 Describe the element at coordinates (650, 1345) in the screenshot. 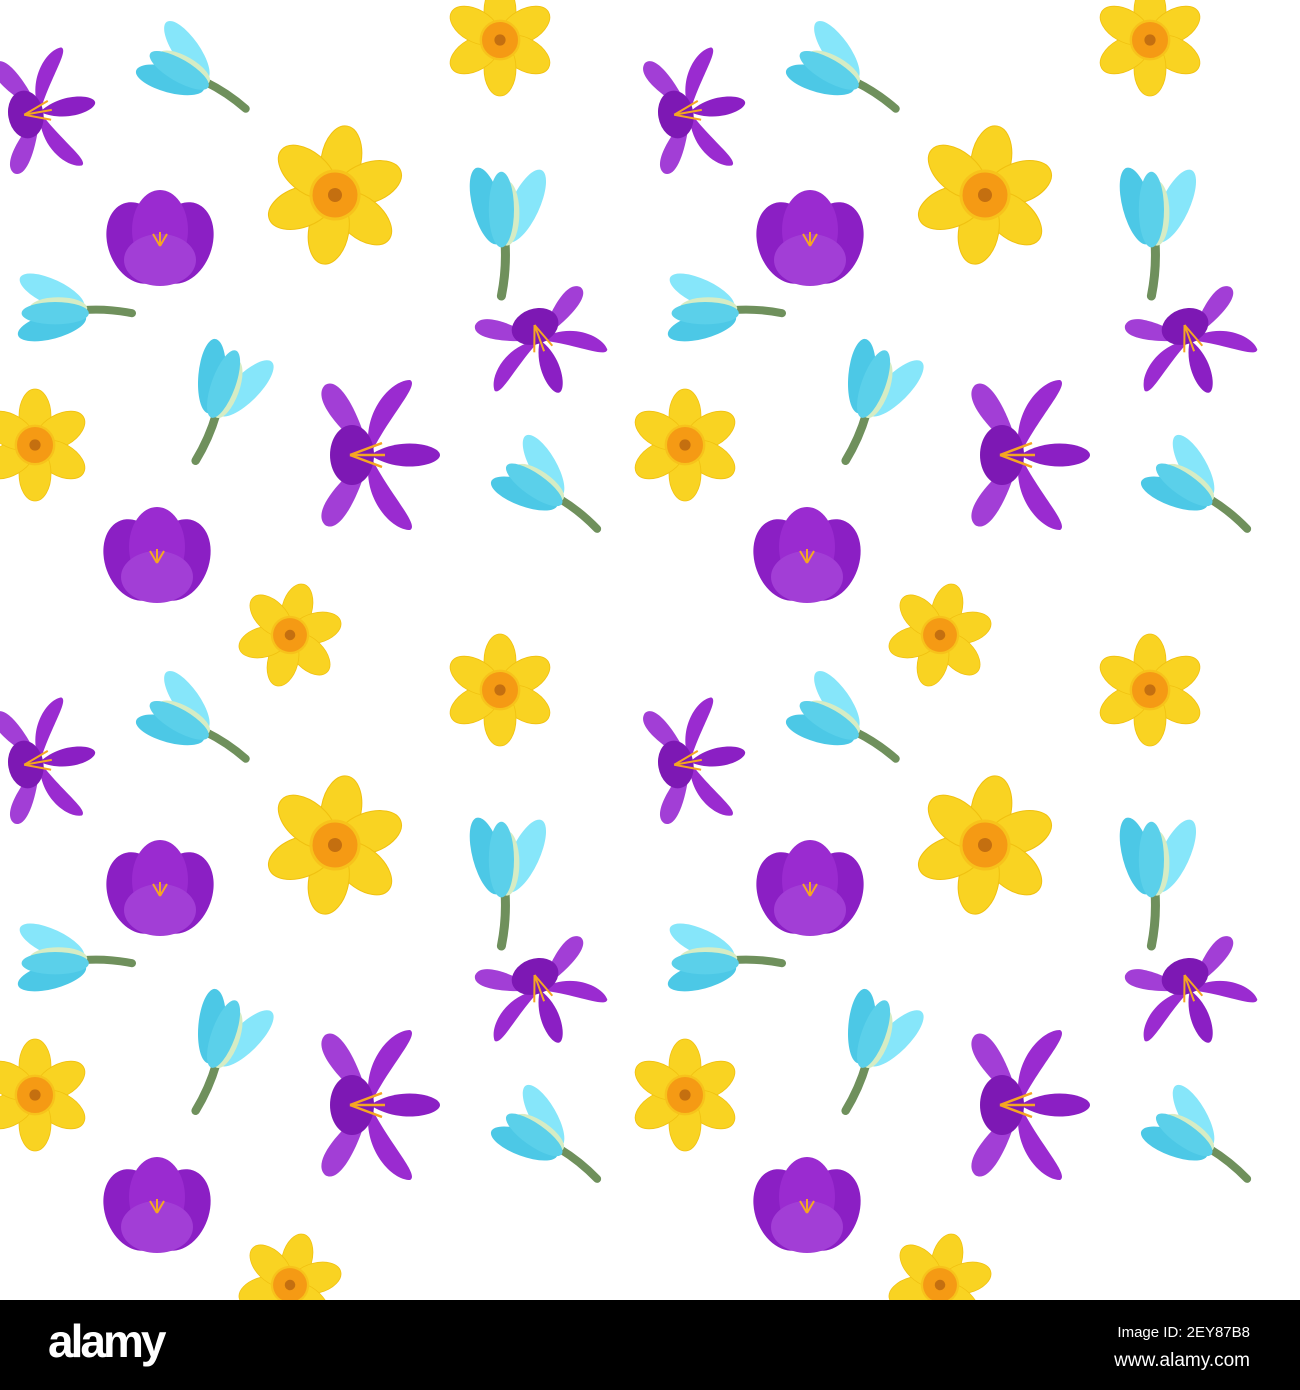

I see `watermark-footer: alamy Image ID: 2EY87B8 www.alamy.com` at that location.